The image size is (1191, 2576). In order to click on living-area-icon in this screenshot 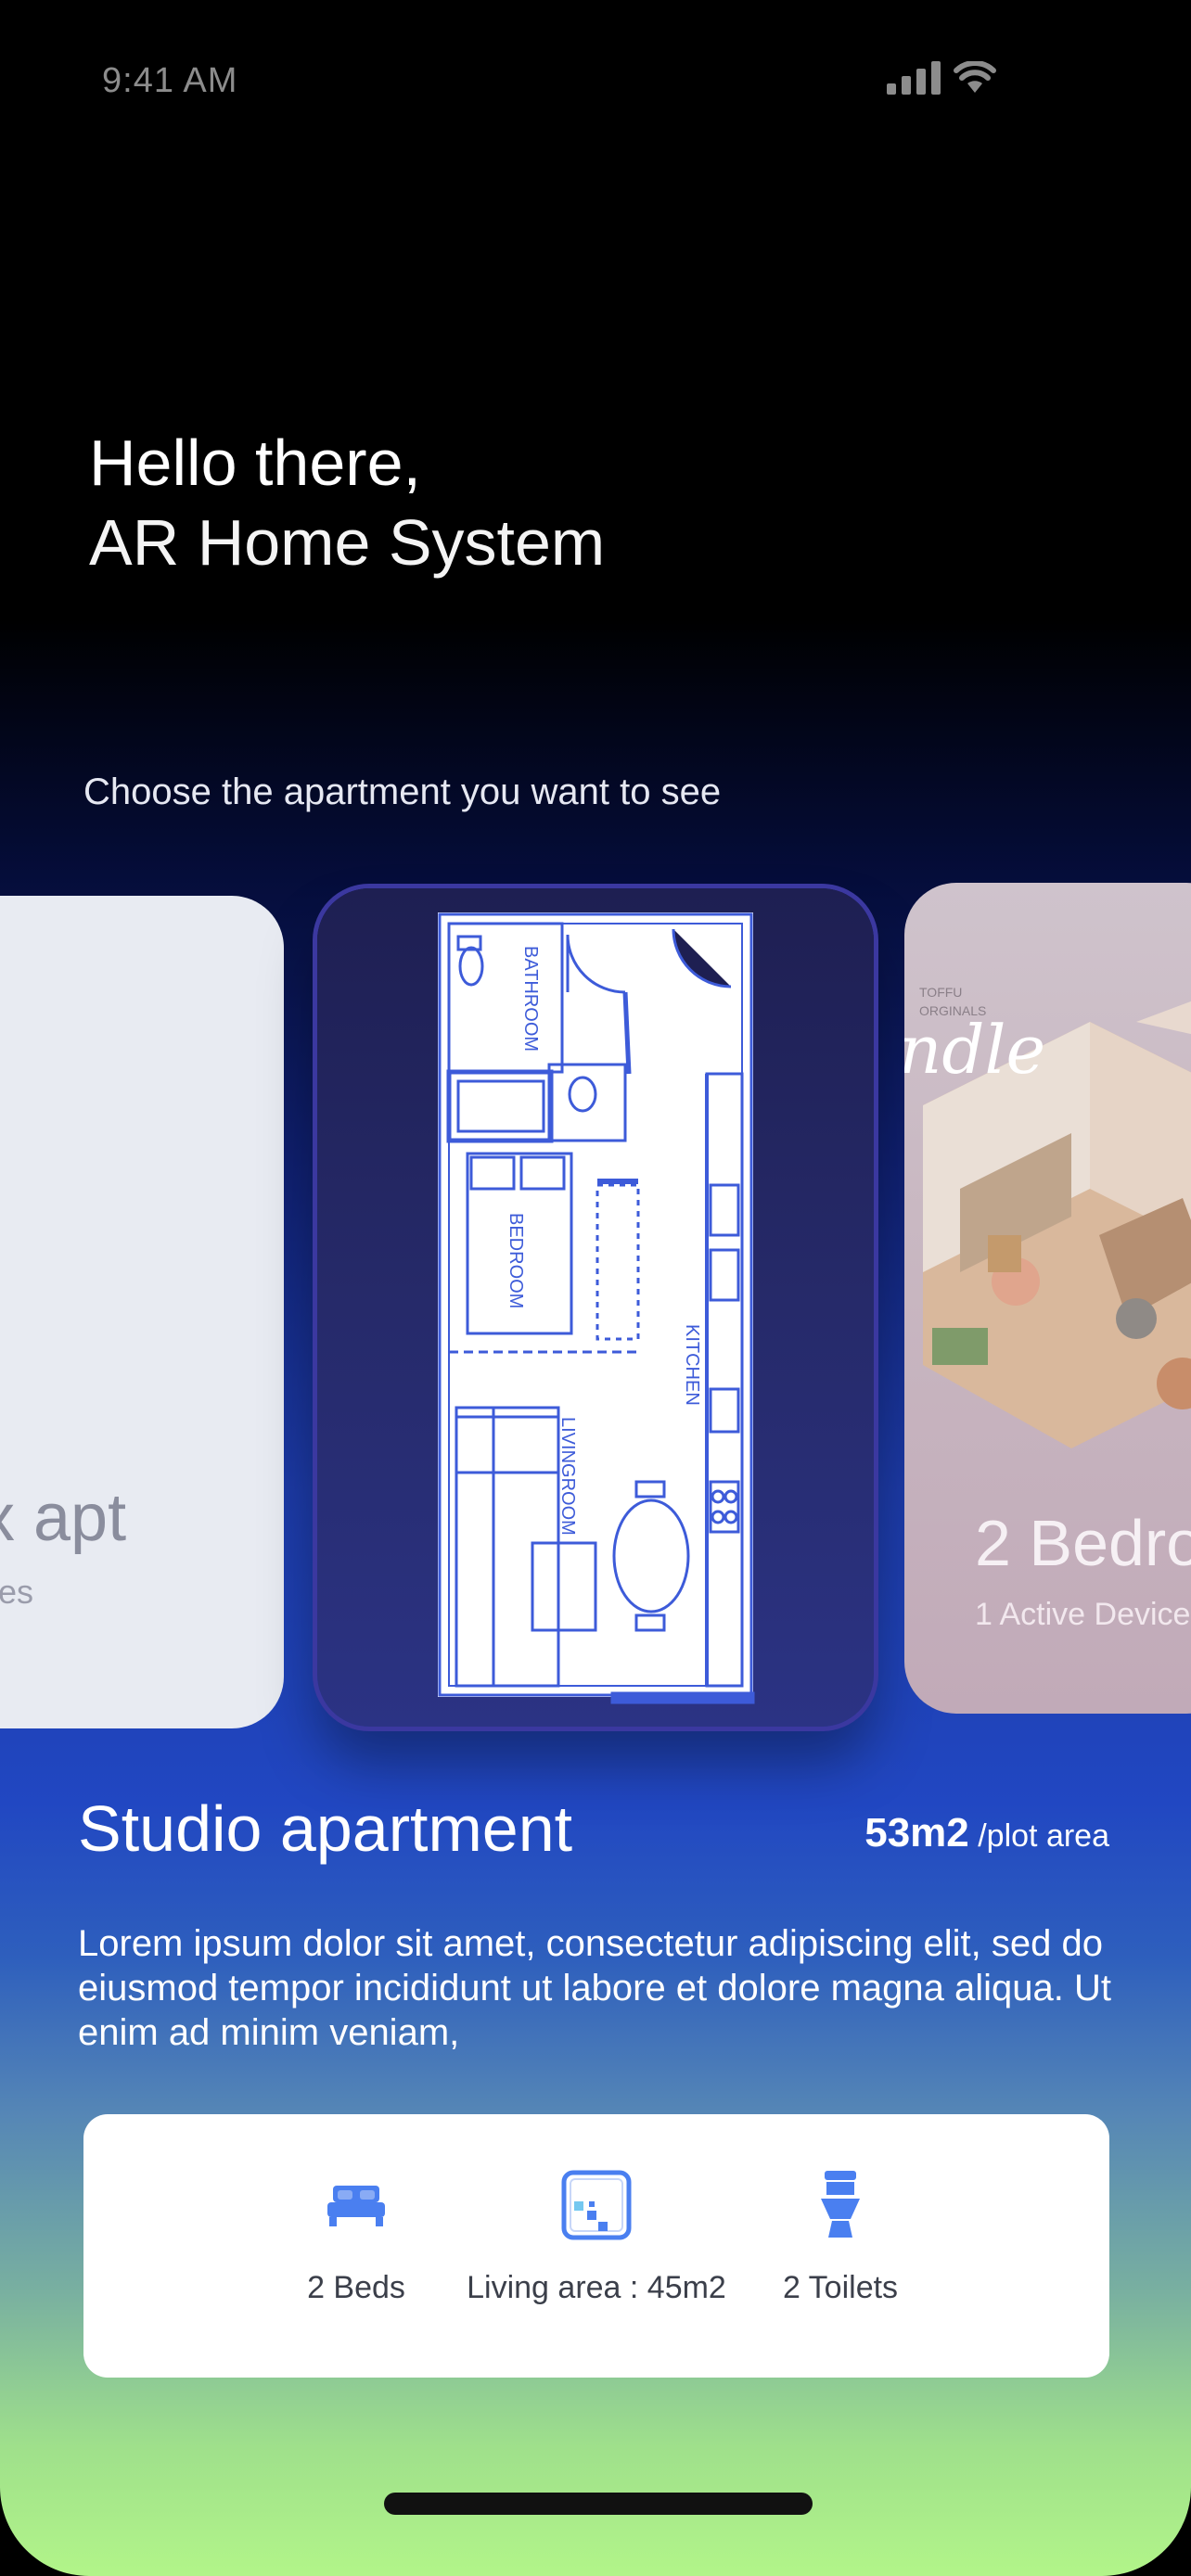, I will do `click(597, 2205)`.